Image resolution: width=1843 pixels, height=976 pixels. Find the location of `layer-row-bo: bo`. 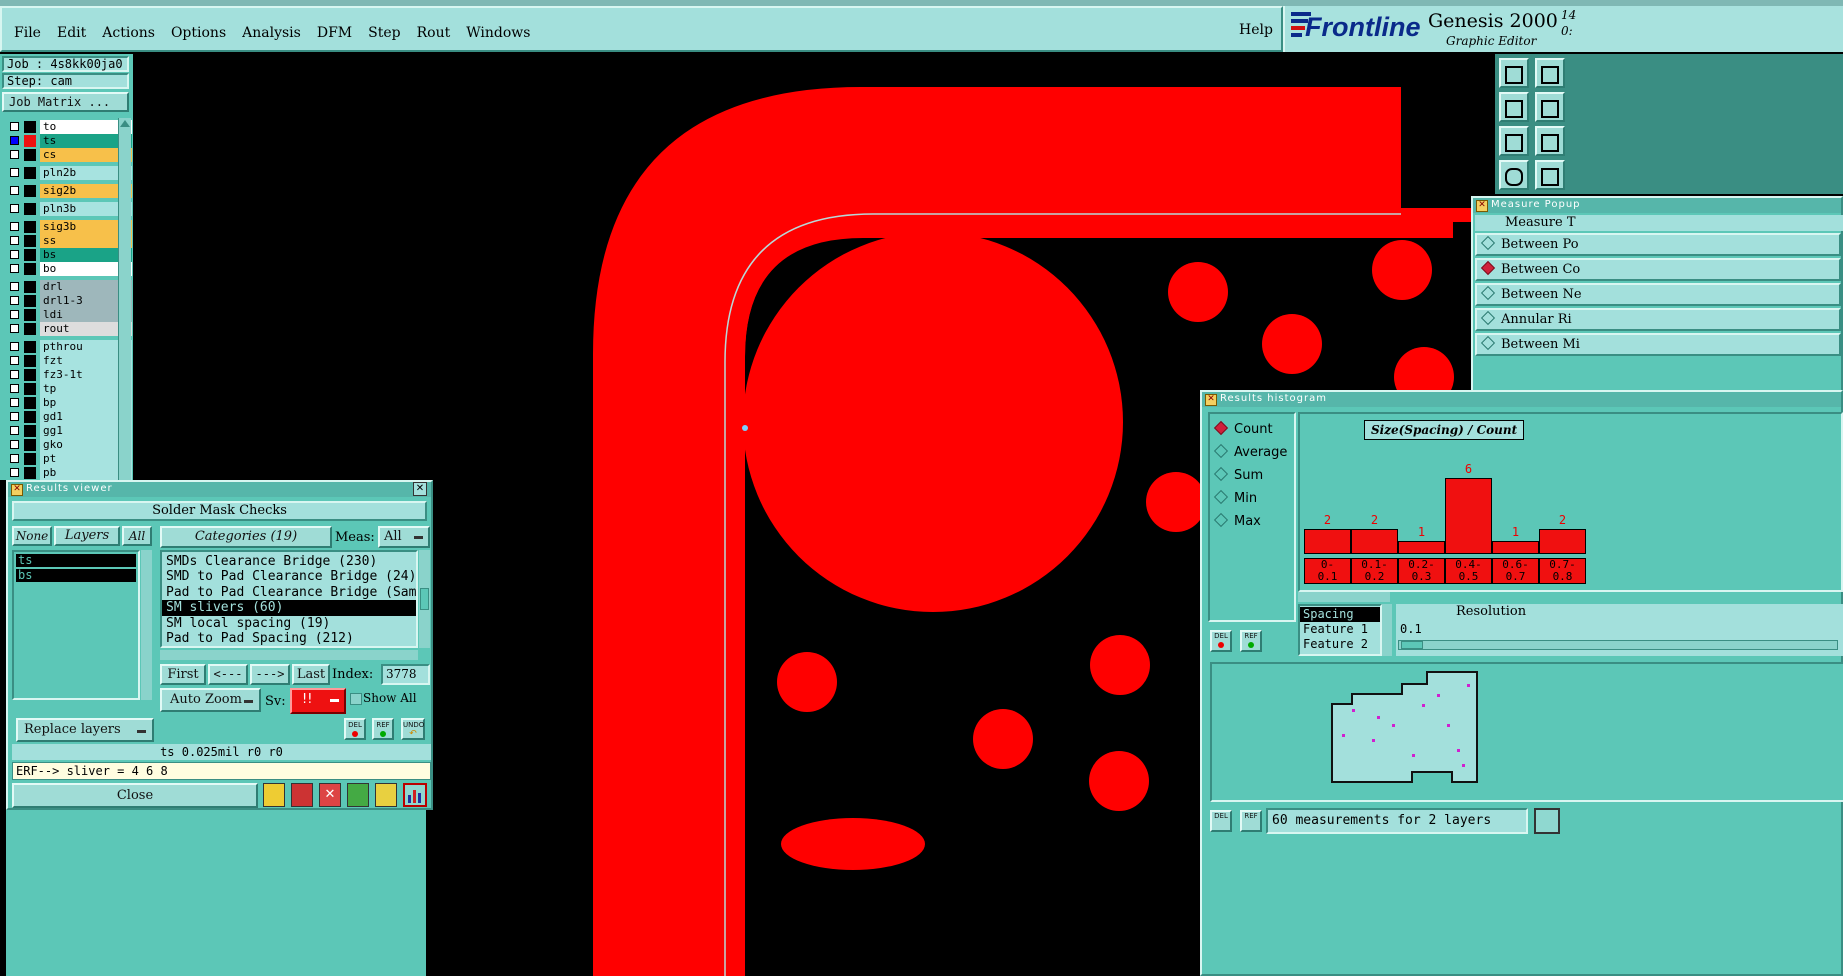

layer-row-bo: bo is located at coordinates (70, 269).